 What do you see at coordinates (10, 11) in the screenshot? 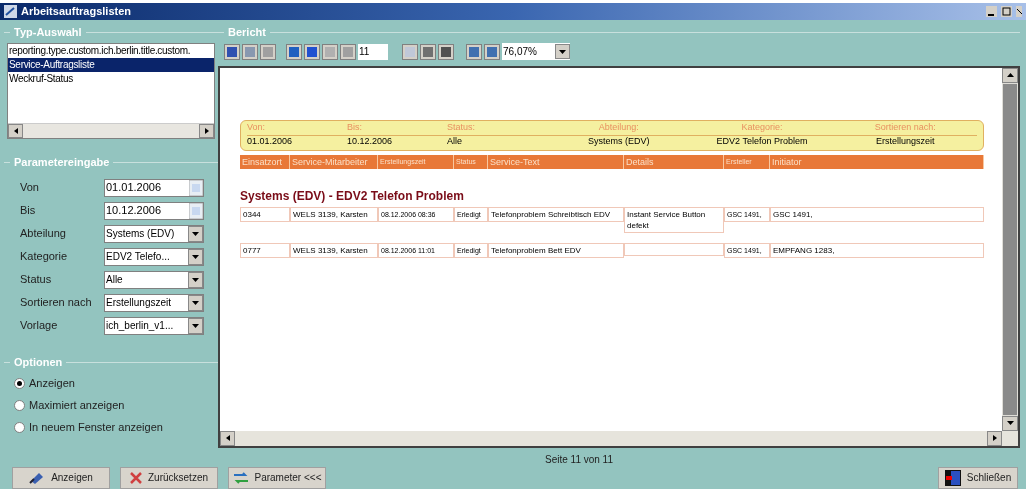
I see `app-icon` at bounding box center [10, 11].